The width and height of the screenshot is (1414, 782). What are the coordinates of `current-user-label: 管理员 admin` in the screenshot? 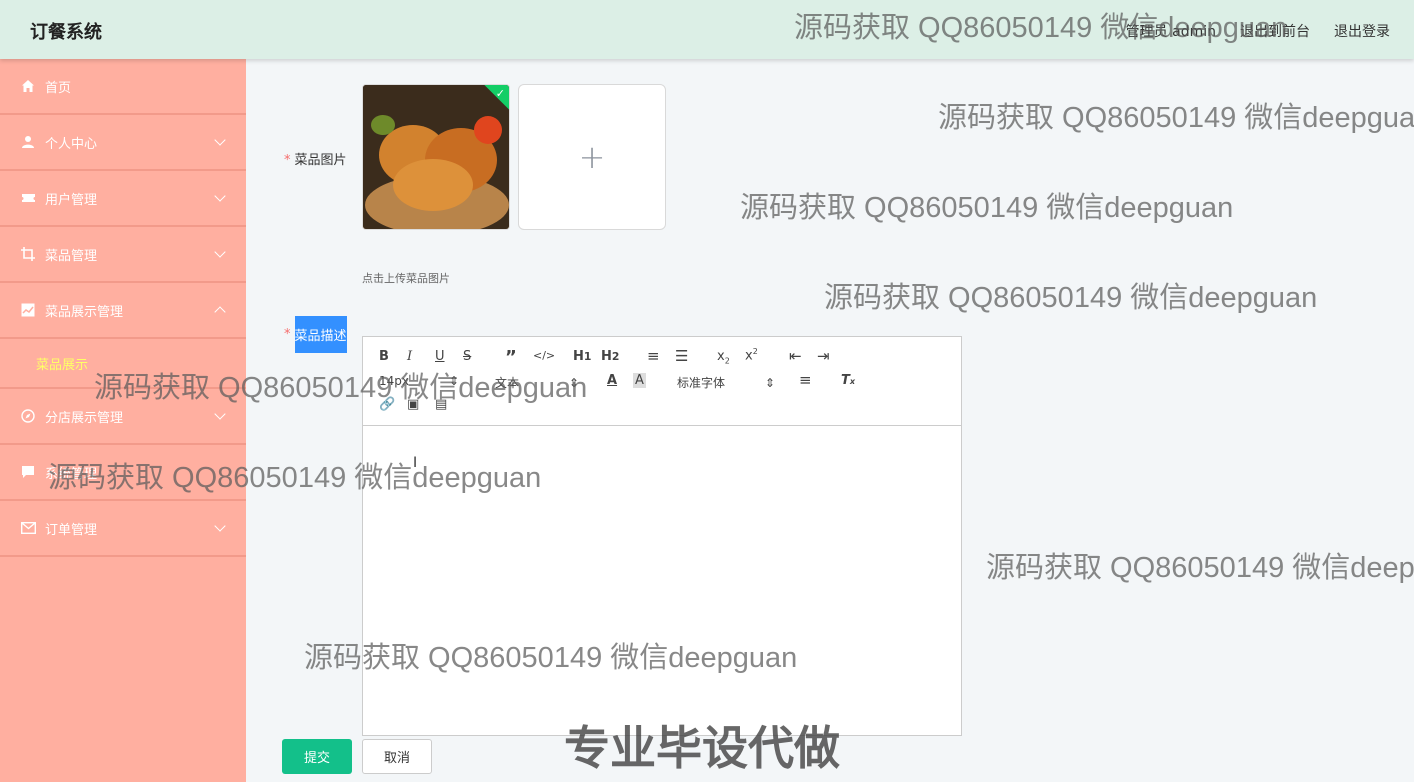 It's located at (1170, 32).